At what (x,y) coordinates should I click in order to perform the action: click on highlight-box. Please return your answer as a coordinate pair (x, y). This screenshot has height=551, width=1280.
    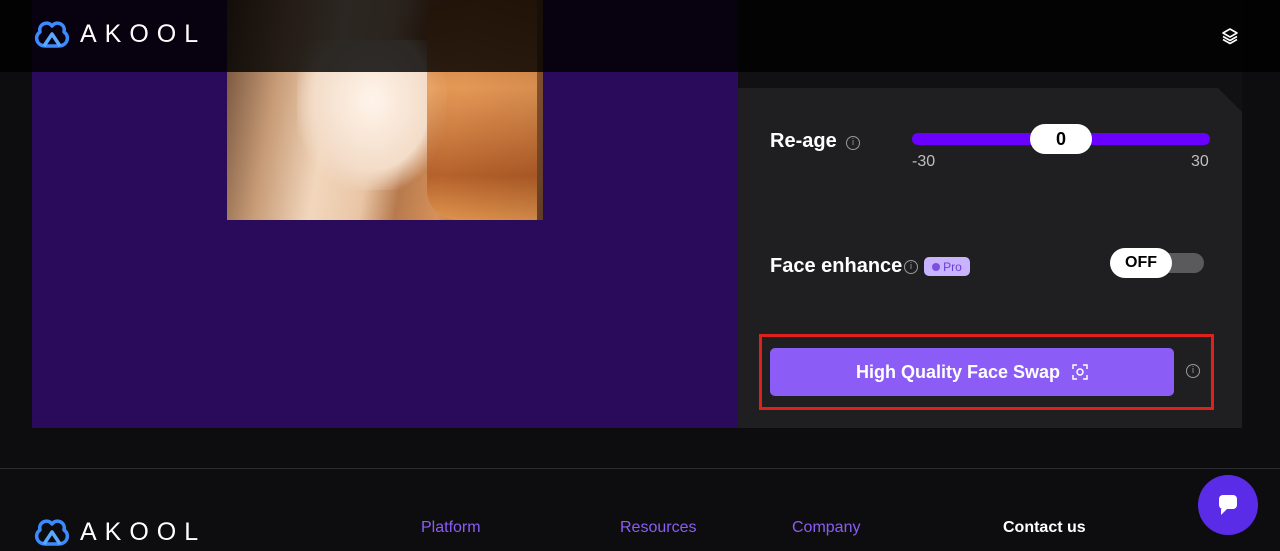
    Looking at the image, I should click on (986, 372).